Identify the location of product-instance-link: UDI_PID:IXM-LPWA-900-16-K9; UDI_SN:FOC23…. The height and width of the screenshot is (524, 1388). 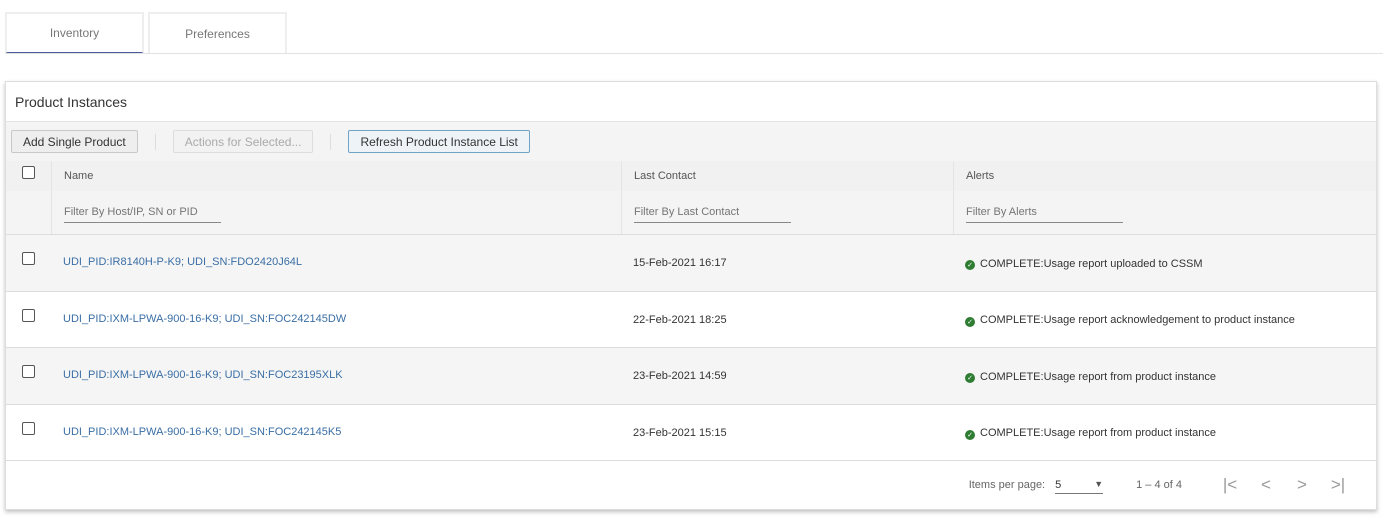
(203, 375).